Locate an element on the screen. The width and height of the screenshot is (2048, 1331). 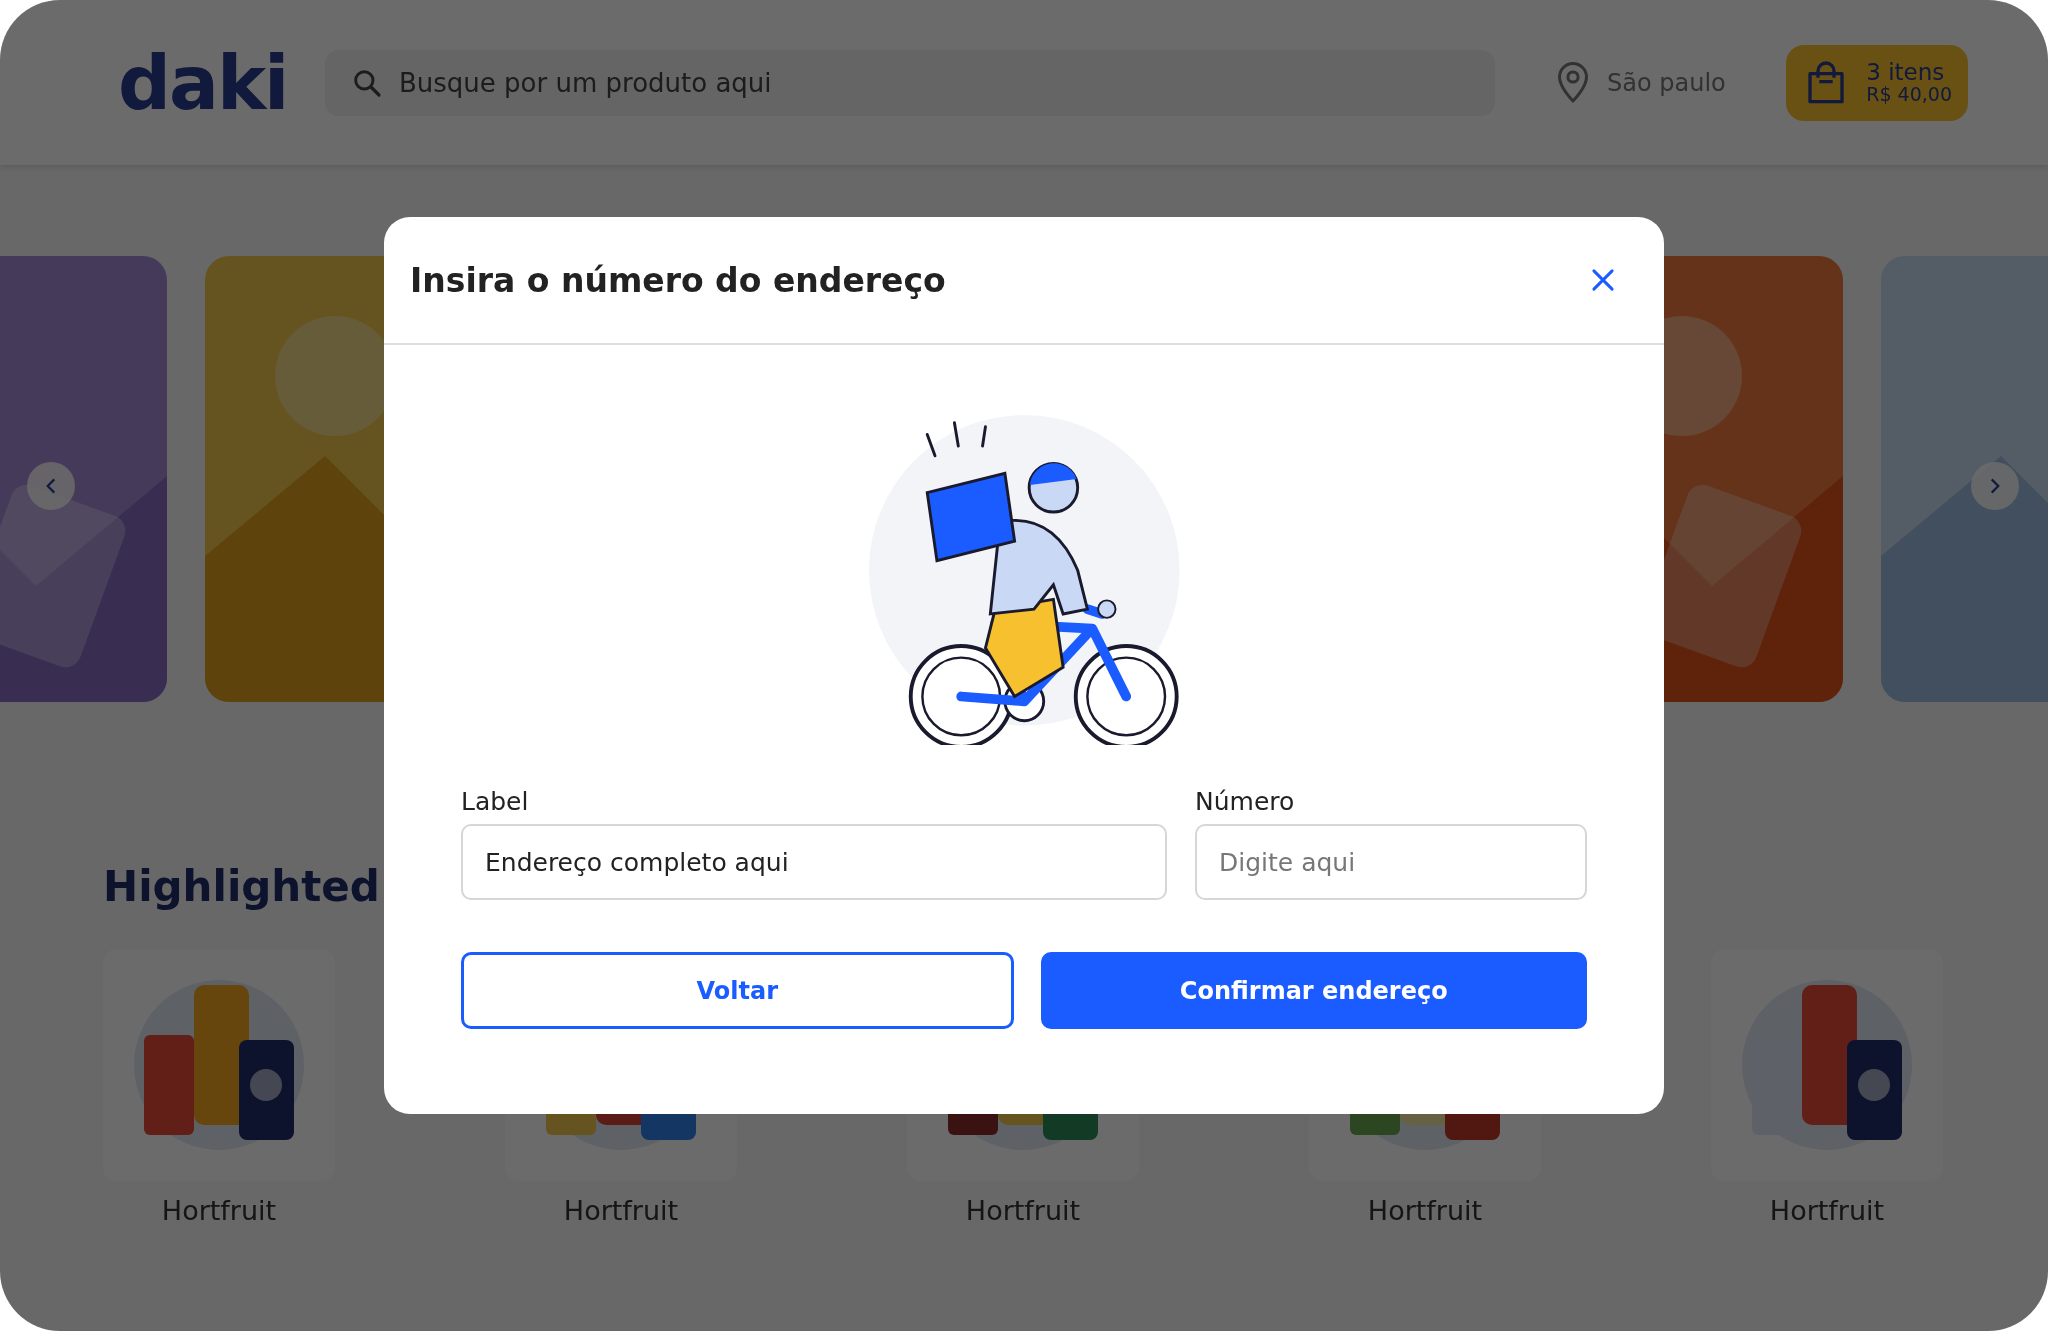
field-label: Número is located at coordinates (1245, 801).